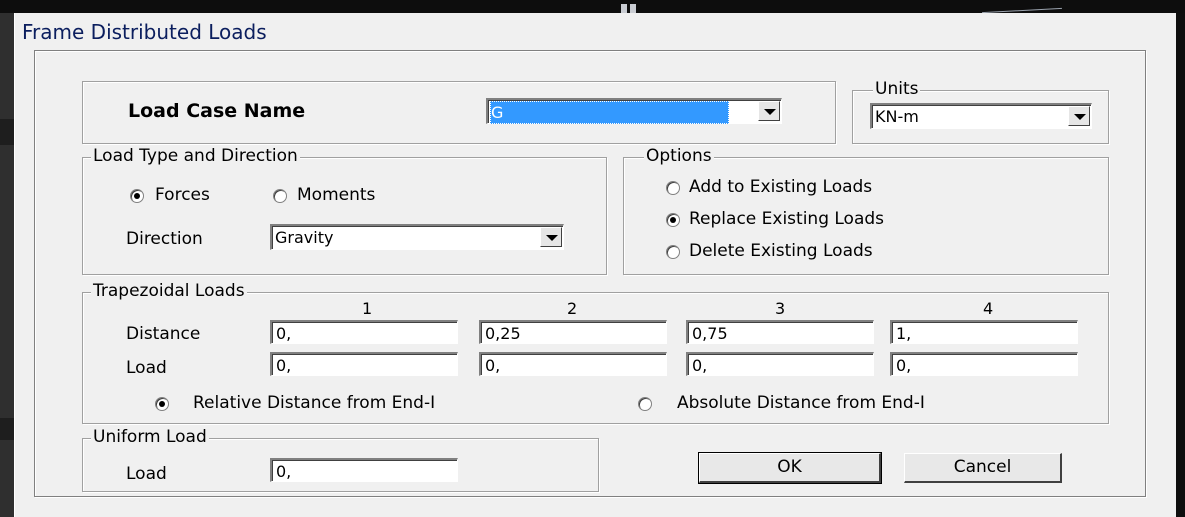 The width and height of the screenshot is (1185, 517). What do you see at coordinates (781, 251) in the screenshot?
I see `delete-existing-label: Delete Existing Loads` at bounding box center [781, 251].